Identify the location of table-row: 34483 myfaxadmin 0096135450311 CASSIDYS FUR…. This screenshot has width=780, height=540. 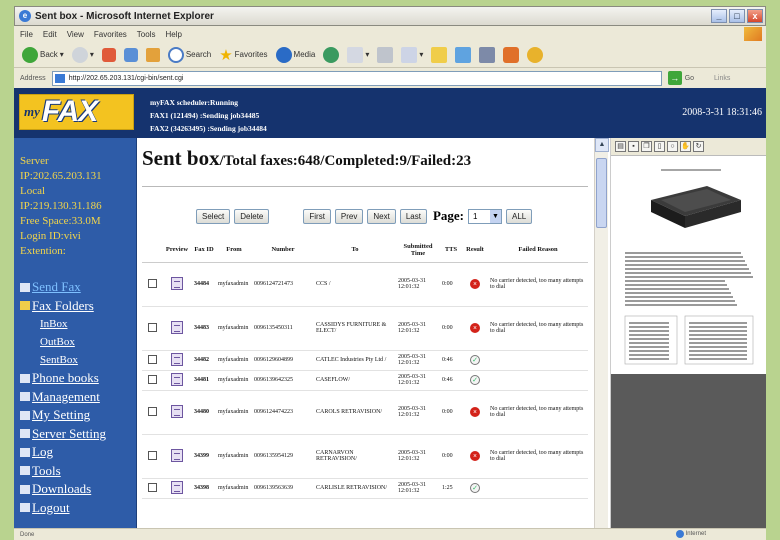
(365, 328).